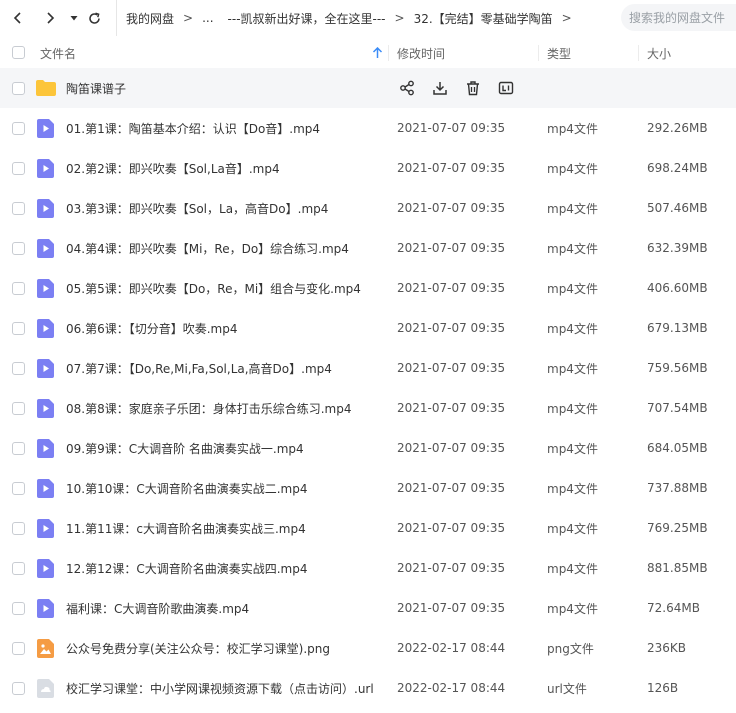 Image resolution: width=736 pixels, height=713 pixels. Describe the element at coordinates (678, 17) in the screenshot. I see `search-input` at that location.